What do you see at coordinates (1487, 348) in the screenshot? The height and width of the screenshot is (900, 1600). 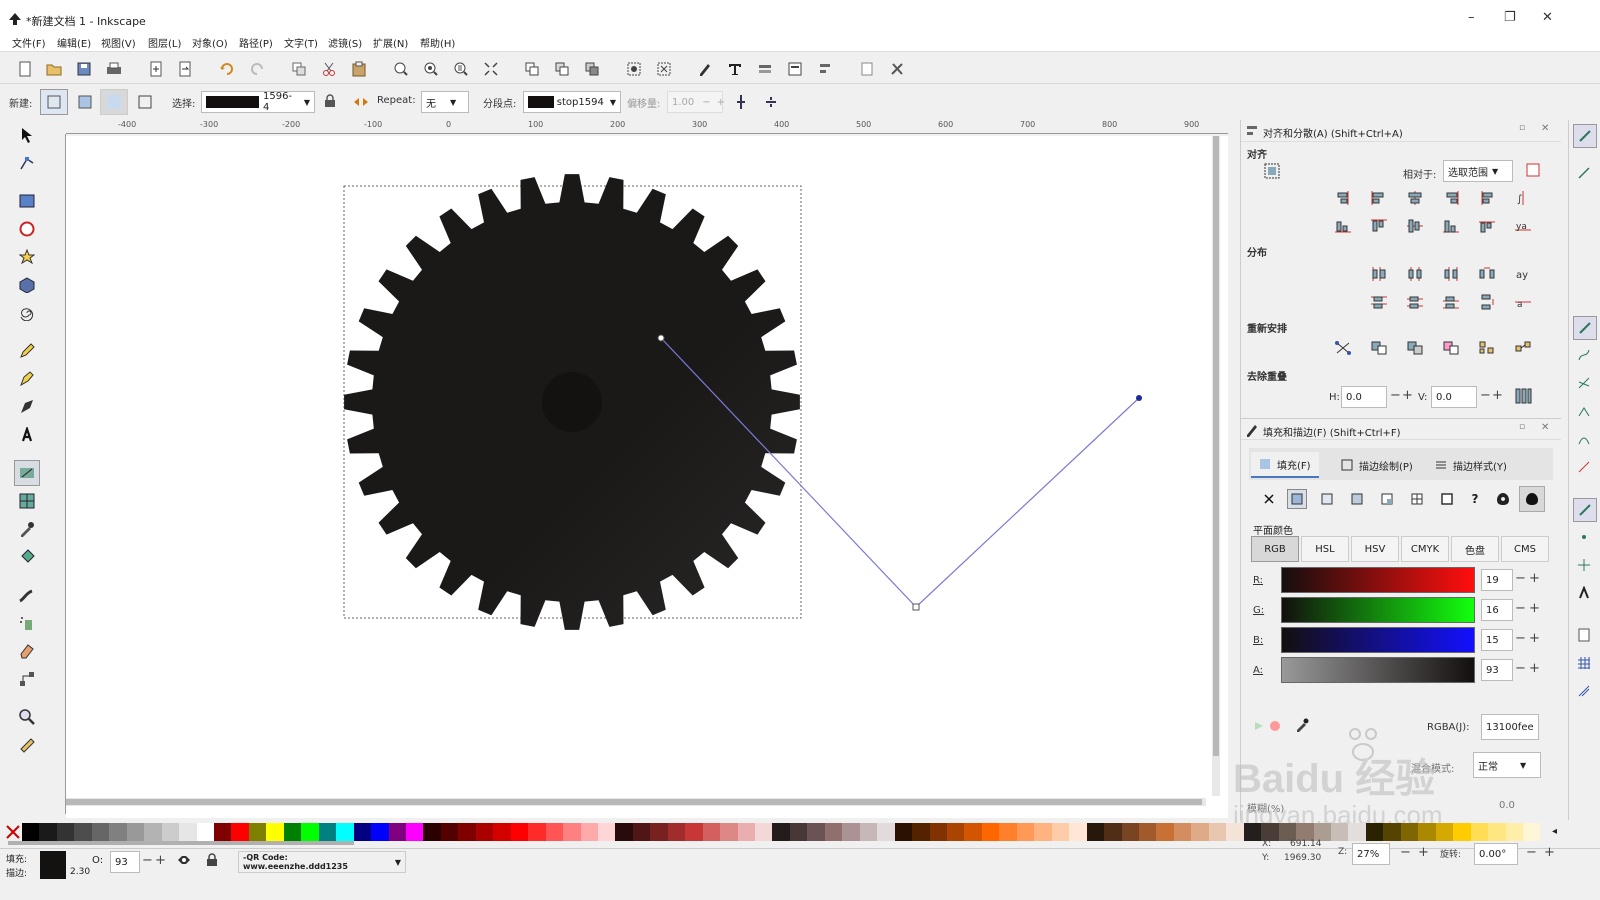 I see `randomize-icon` at bounding box center [1487, 348].